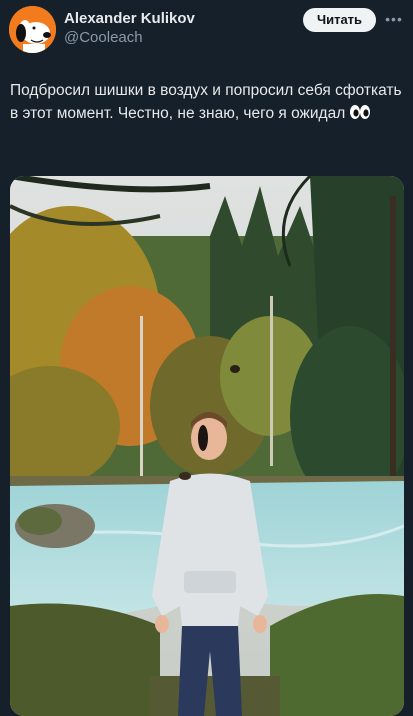 This screenshot has width=413, height=716. Describe the element at coordinates (394, 19) in the screenshot. I see `more-icon: •••` at that location.